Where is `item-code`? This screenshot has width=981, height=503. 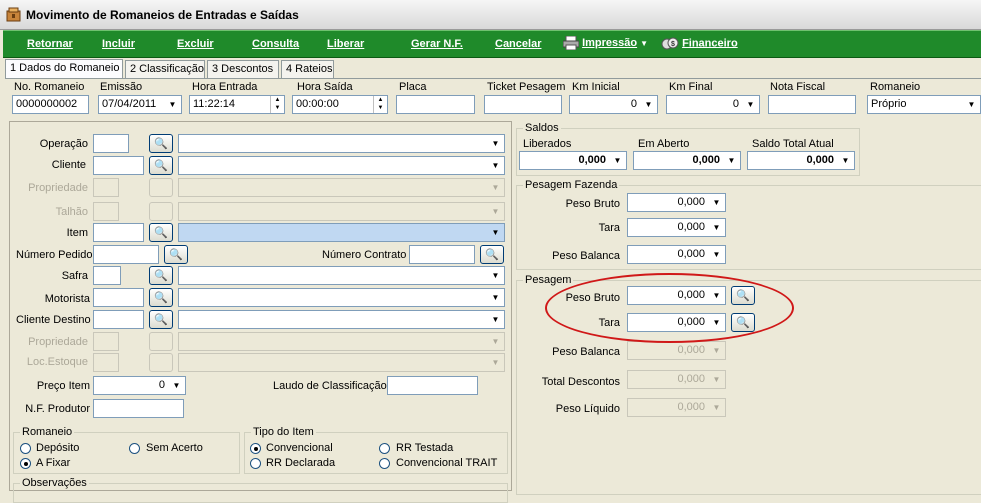
item-code is located at coordinates (118, 232).